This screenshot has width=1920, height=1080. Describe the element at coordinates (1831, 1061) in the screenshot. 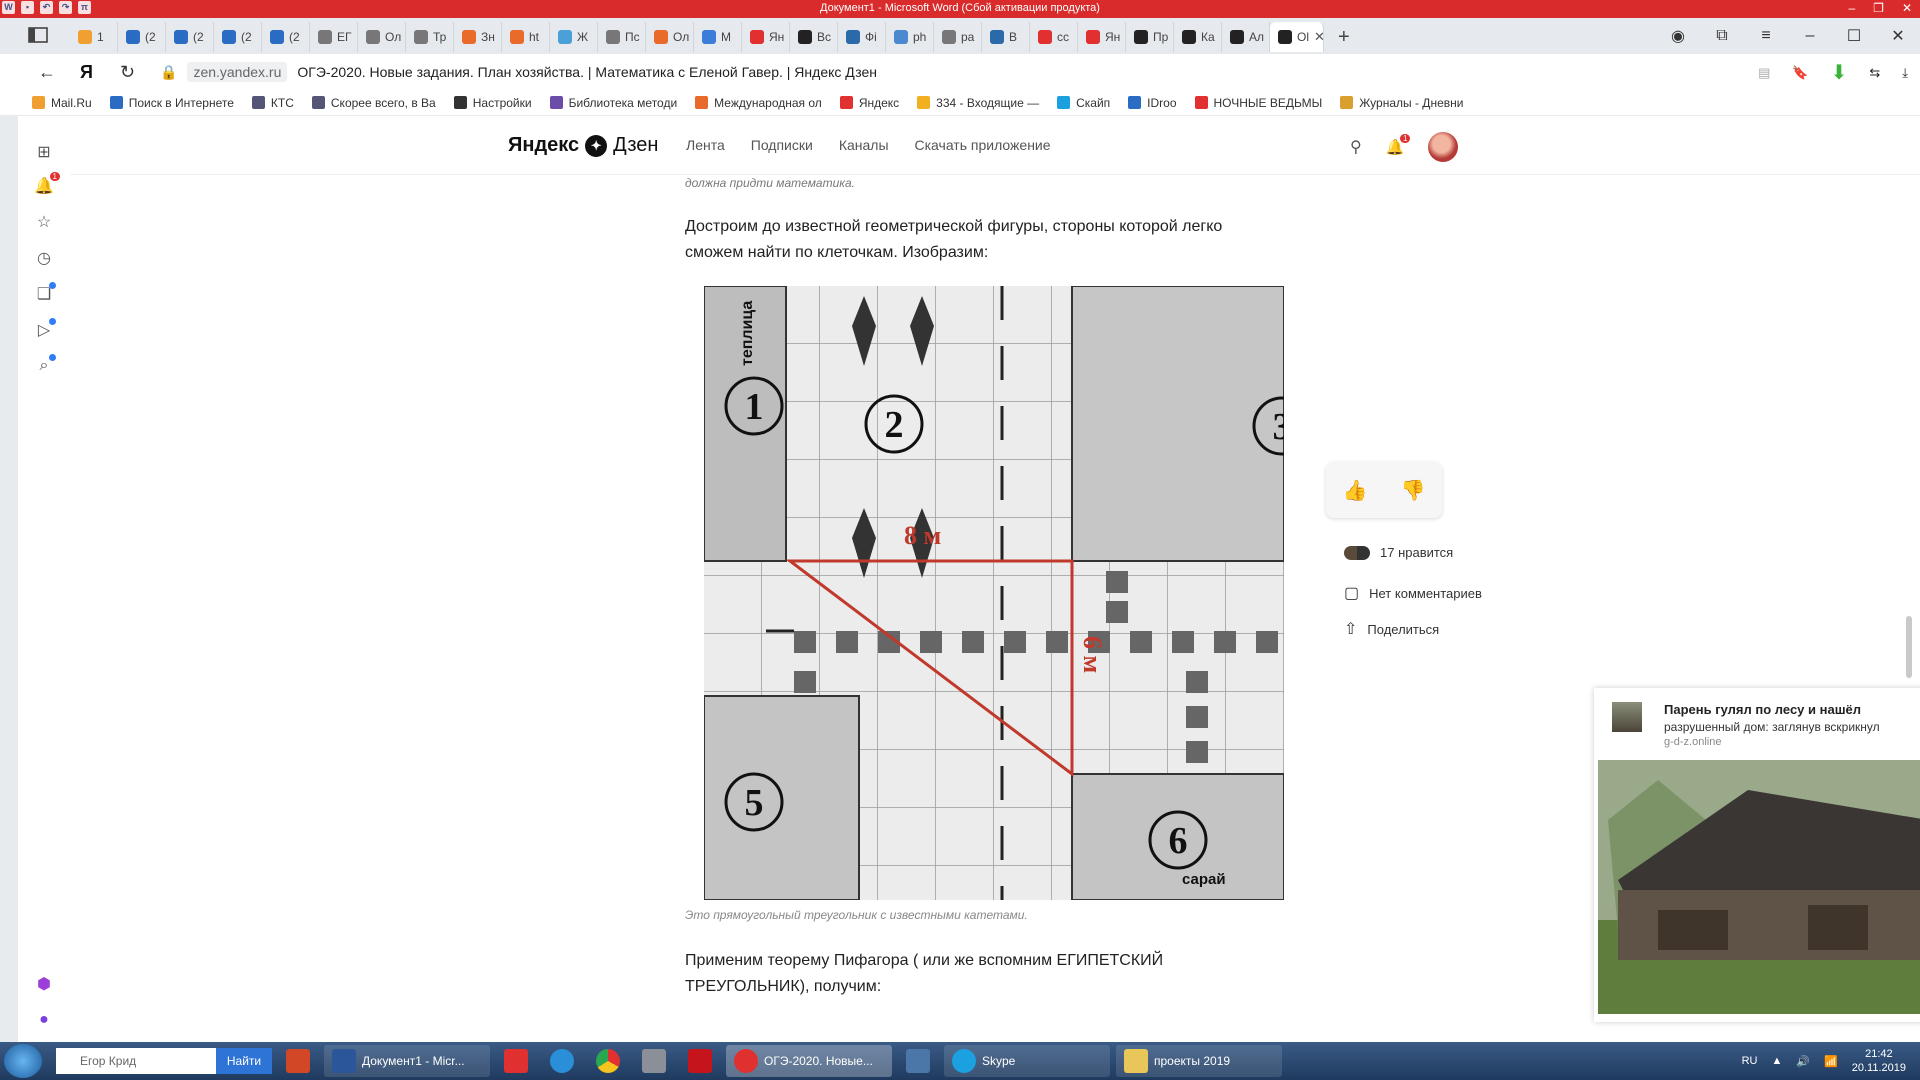

I see `network-icon: 📶` at that location.